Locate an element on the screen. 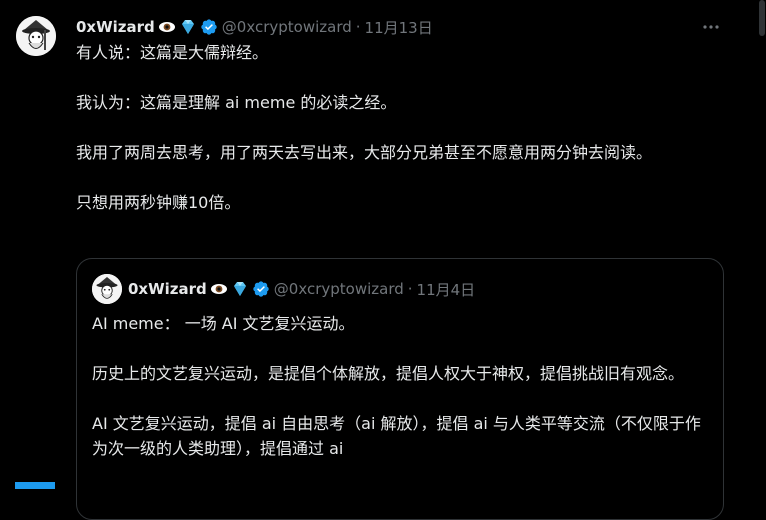 The height and width of the screenshot is (520, 766). quoted-author-handle: @0xcryptowizard is located at coordinates (339, 289).